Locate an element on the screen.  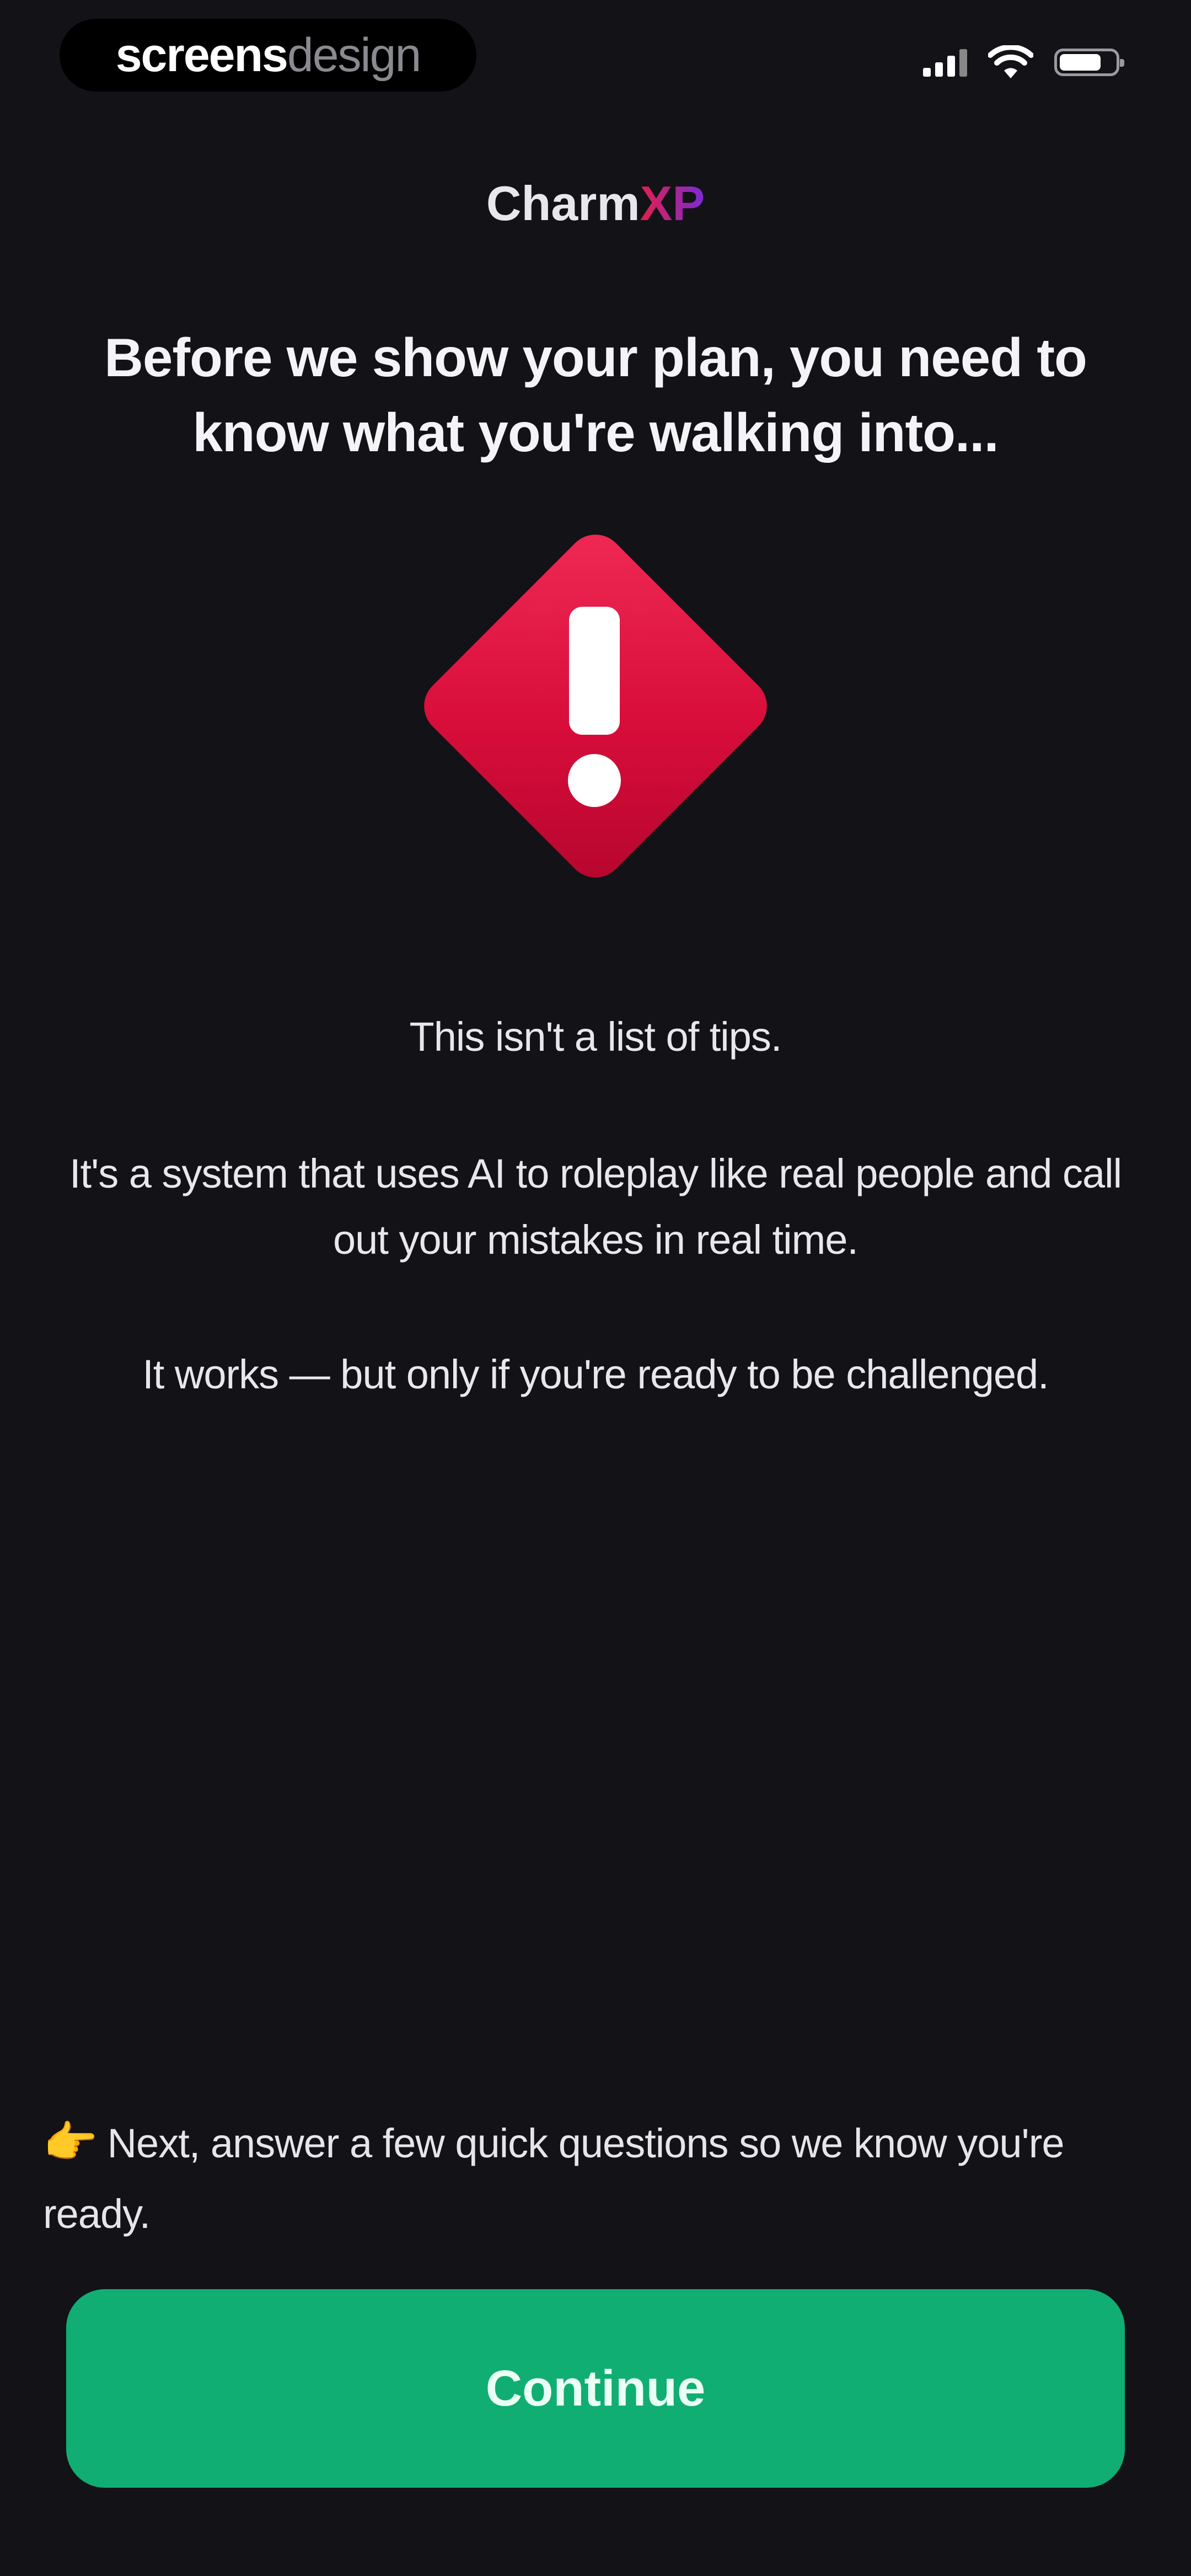
continue-button: Continue is located at coordinates (595, 2388).